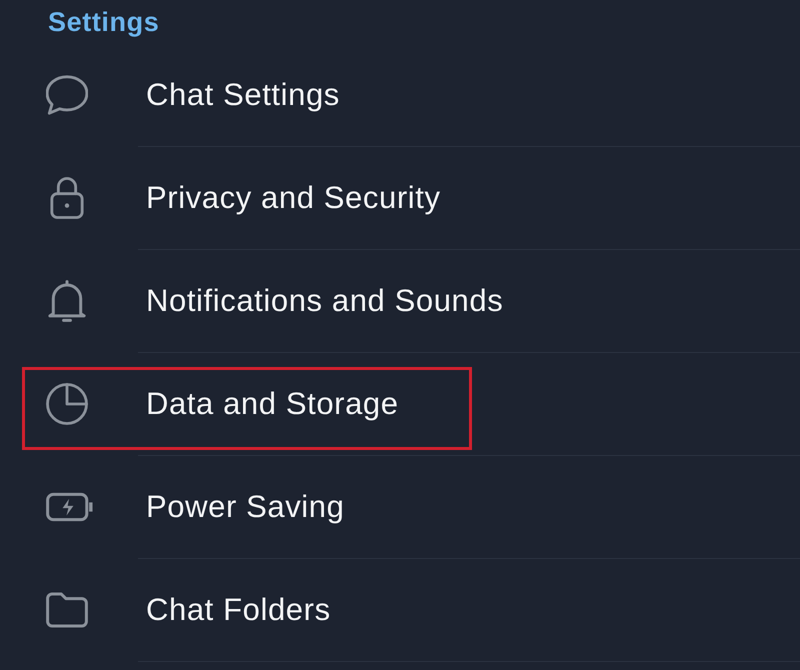  What do you see at coordinates (69, 507) in the screenshot?
I see `battery-icon` at bounding box center [69, 507].